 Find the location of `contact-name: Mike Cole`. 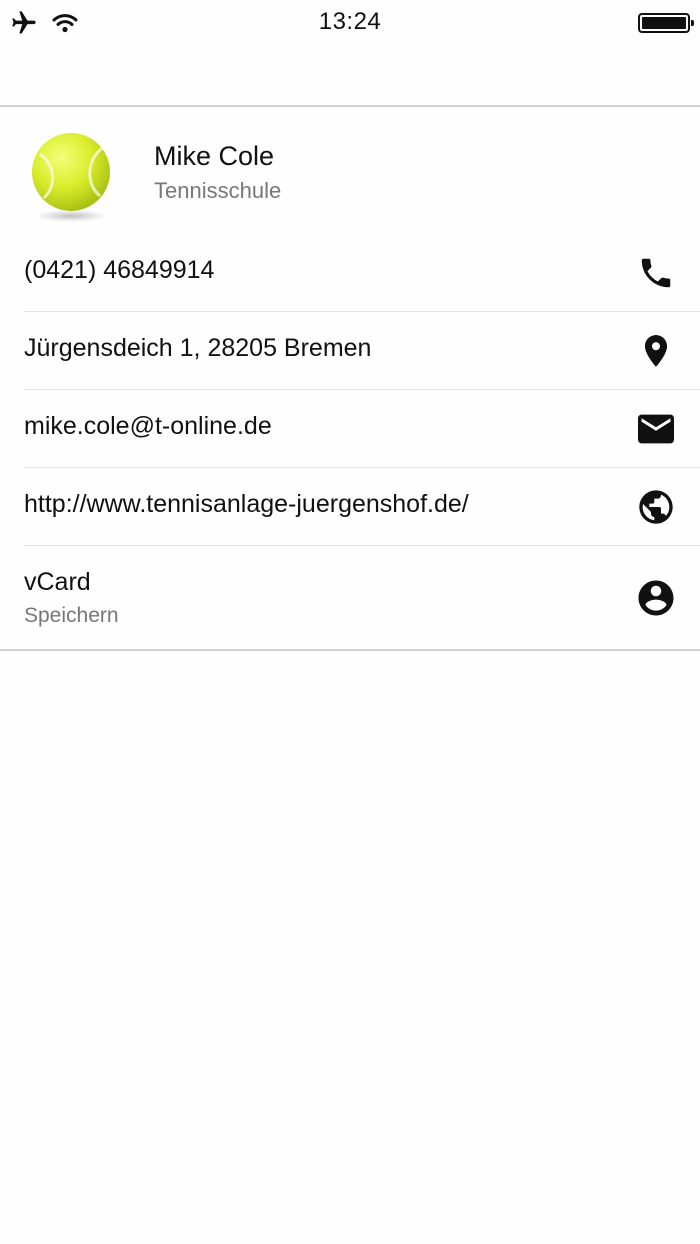

contact-name: Mike Cole is located at coordinates (214, 156).